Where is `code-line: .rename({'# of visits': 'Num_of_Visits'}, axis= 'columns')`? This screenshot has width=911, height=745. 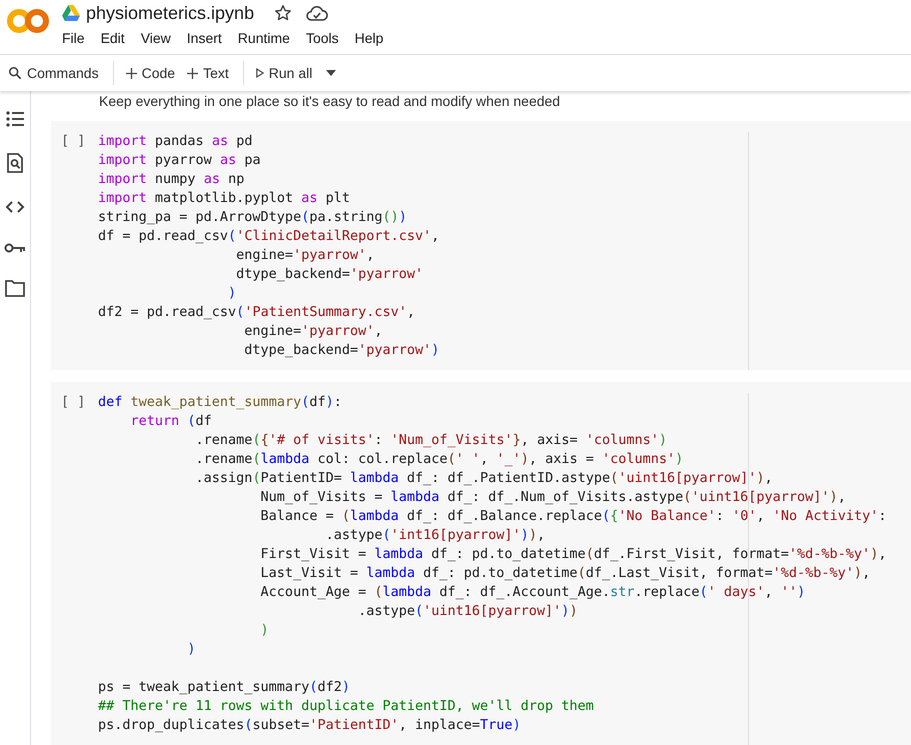 code-line: .rename({'# of visits': 'Num_of_Visits'}, axis= 'columns') is located at coordinates (431, 440).